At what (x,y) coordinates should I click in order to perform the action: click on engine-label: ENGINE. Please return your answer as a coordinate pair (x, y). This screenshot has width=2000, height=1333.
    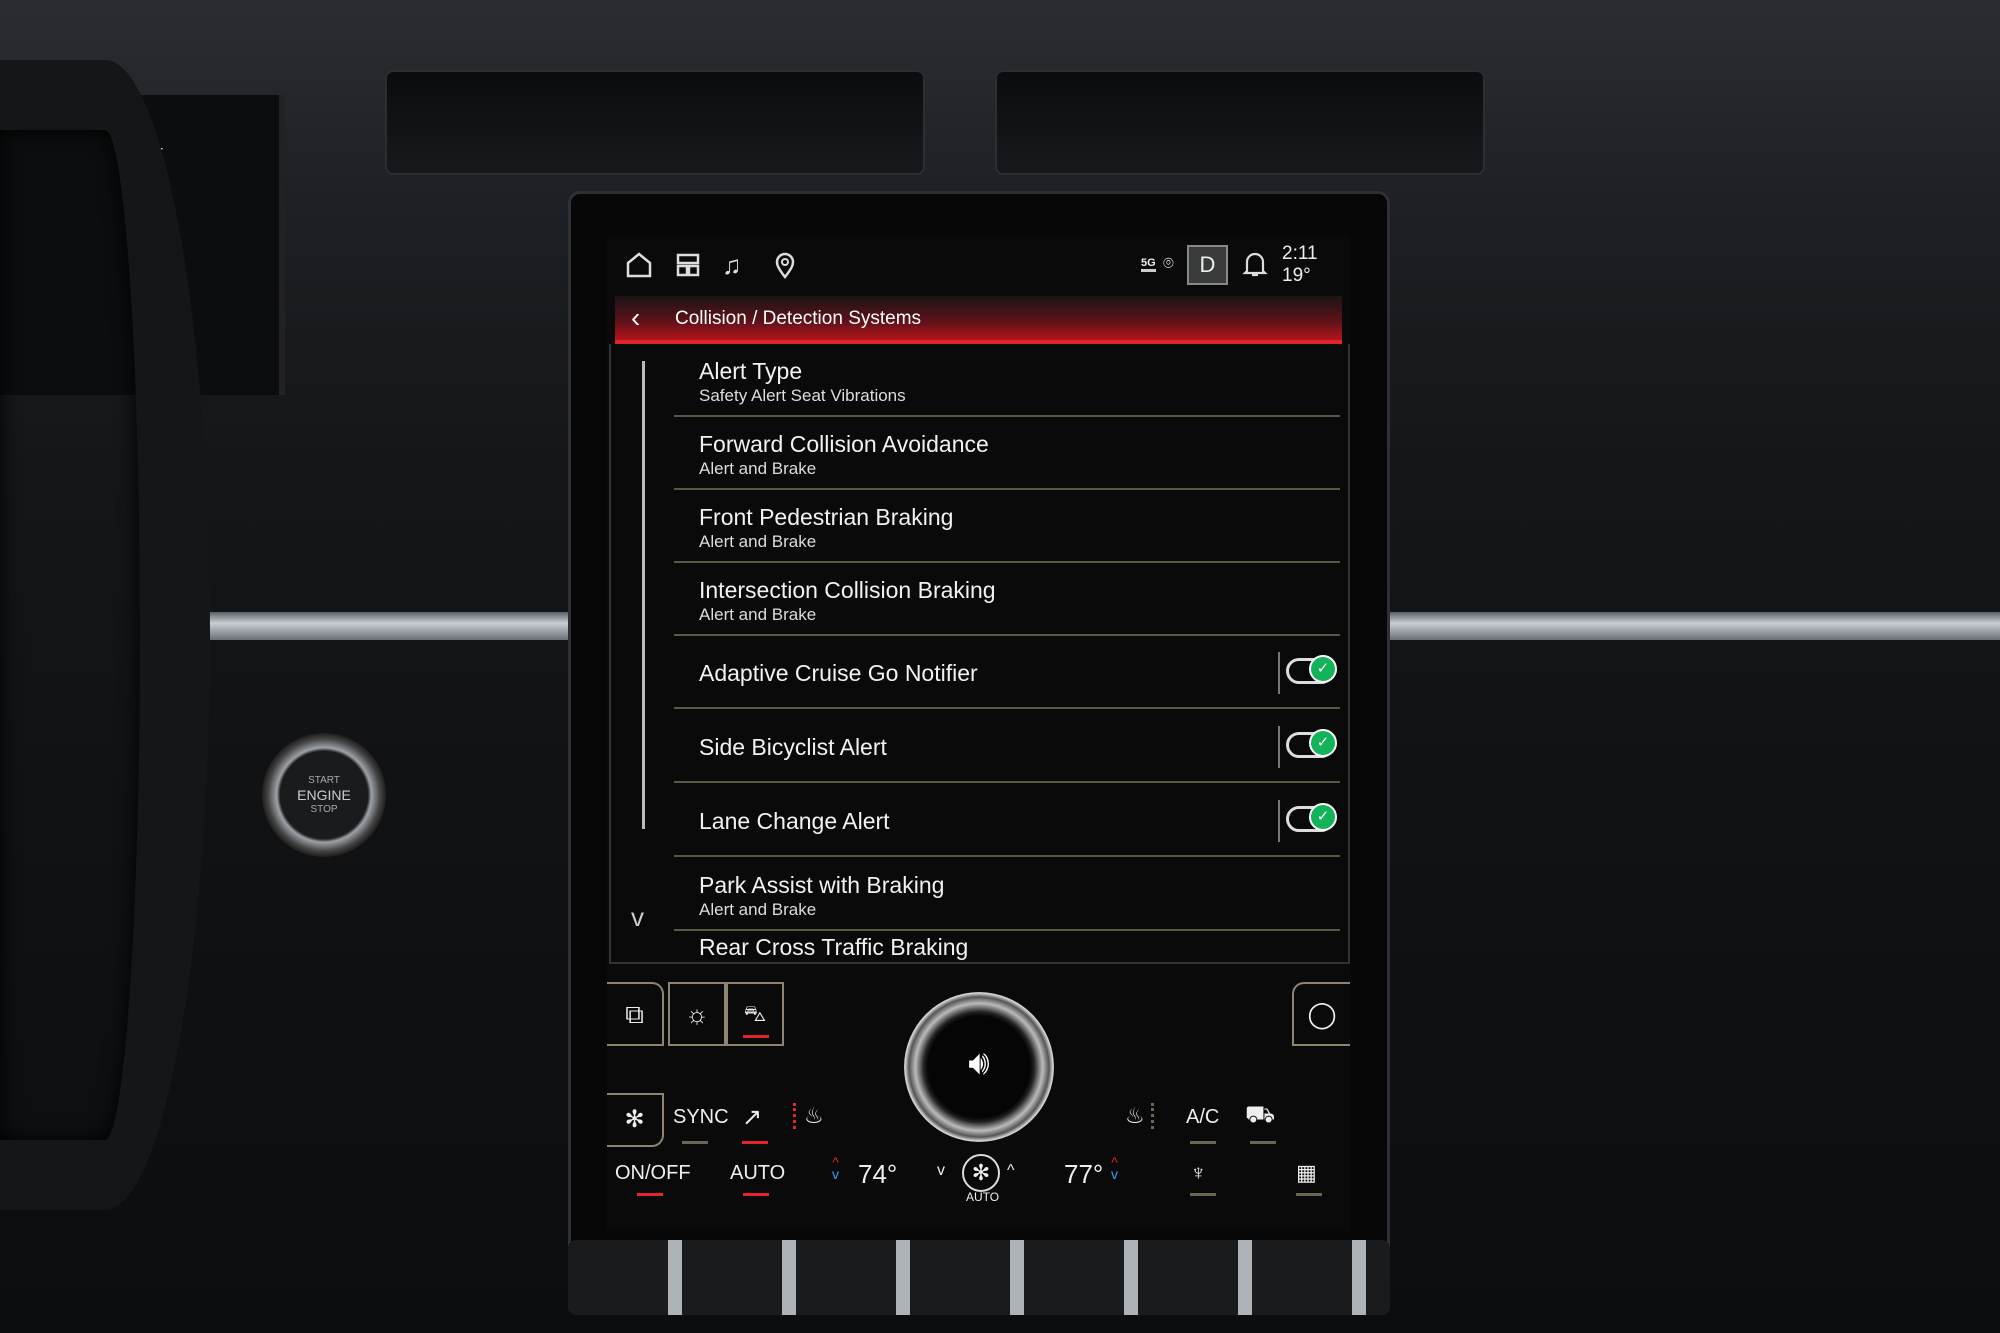
    Looking at the image, I should click on (324, 795).